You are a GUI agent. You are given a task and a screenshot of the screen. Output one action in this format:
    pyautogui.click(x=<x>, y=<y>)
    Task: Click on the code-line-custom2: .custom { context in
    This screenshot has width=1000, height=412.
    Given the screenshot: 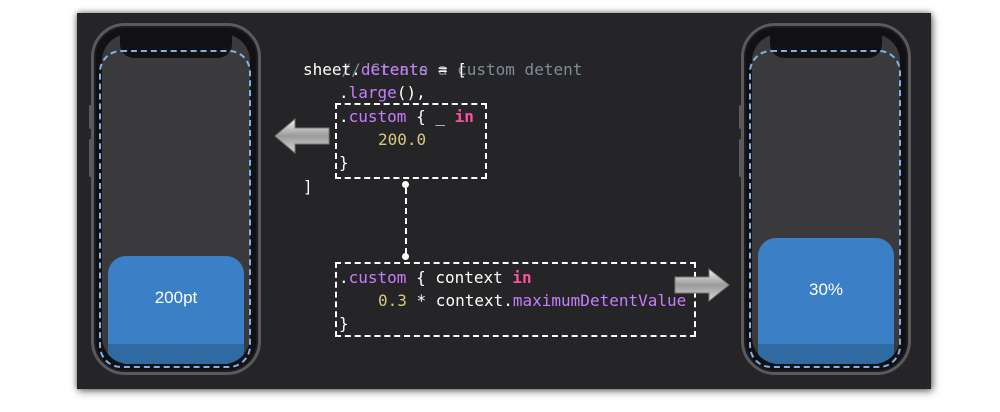 What is the action you would take?
    pyautogui.click(x=435, y=277)
    